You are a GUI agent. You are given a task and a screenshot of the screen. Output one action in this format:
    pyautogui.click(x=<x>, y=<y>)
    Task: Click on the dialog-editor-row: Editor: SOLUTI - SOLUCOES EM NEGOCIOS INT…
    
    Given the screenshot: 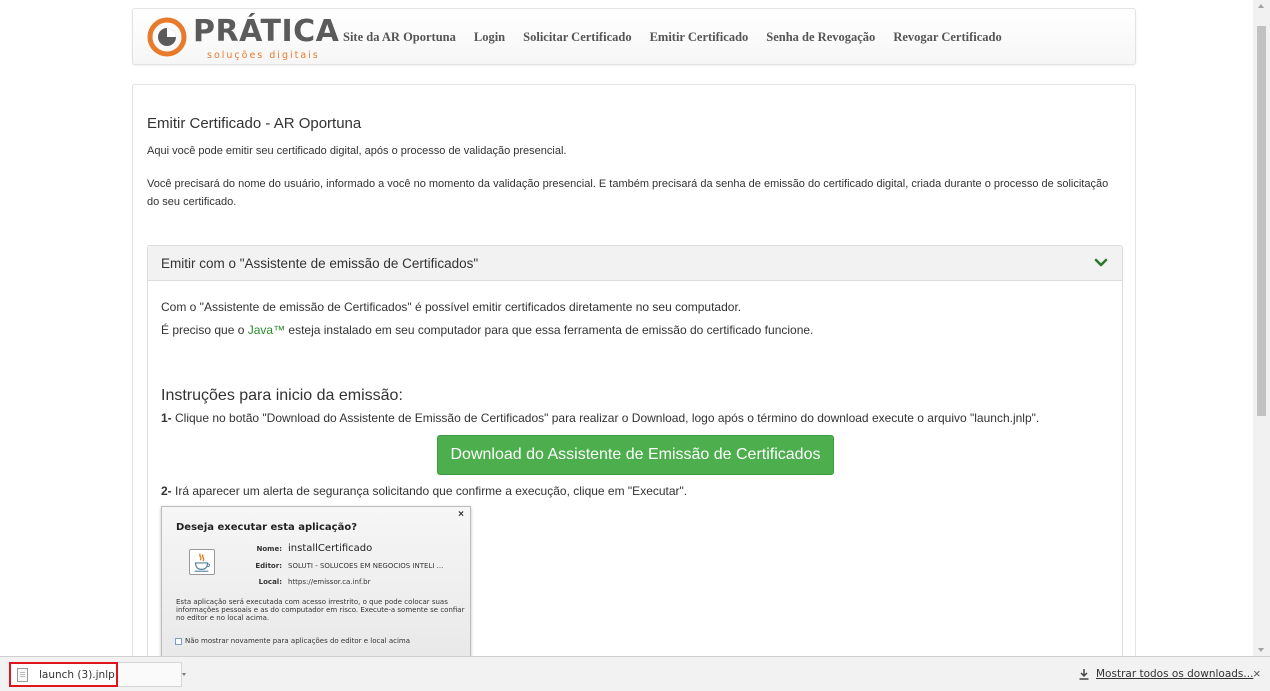 What is the action you would take?
    pyautogui.click(x=342, y=566)
    